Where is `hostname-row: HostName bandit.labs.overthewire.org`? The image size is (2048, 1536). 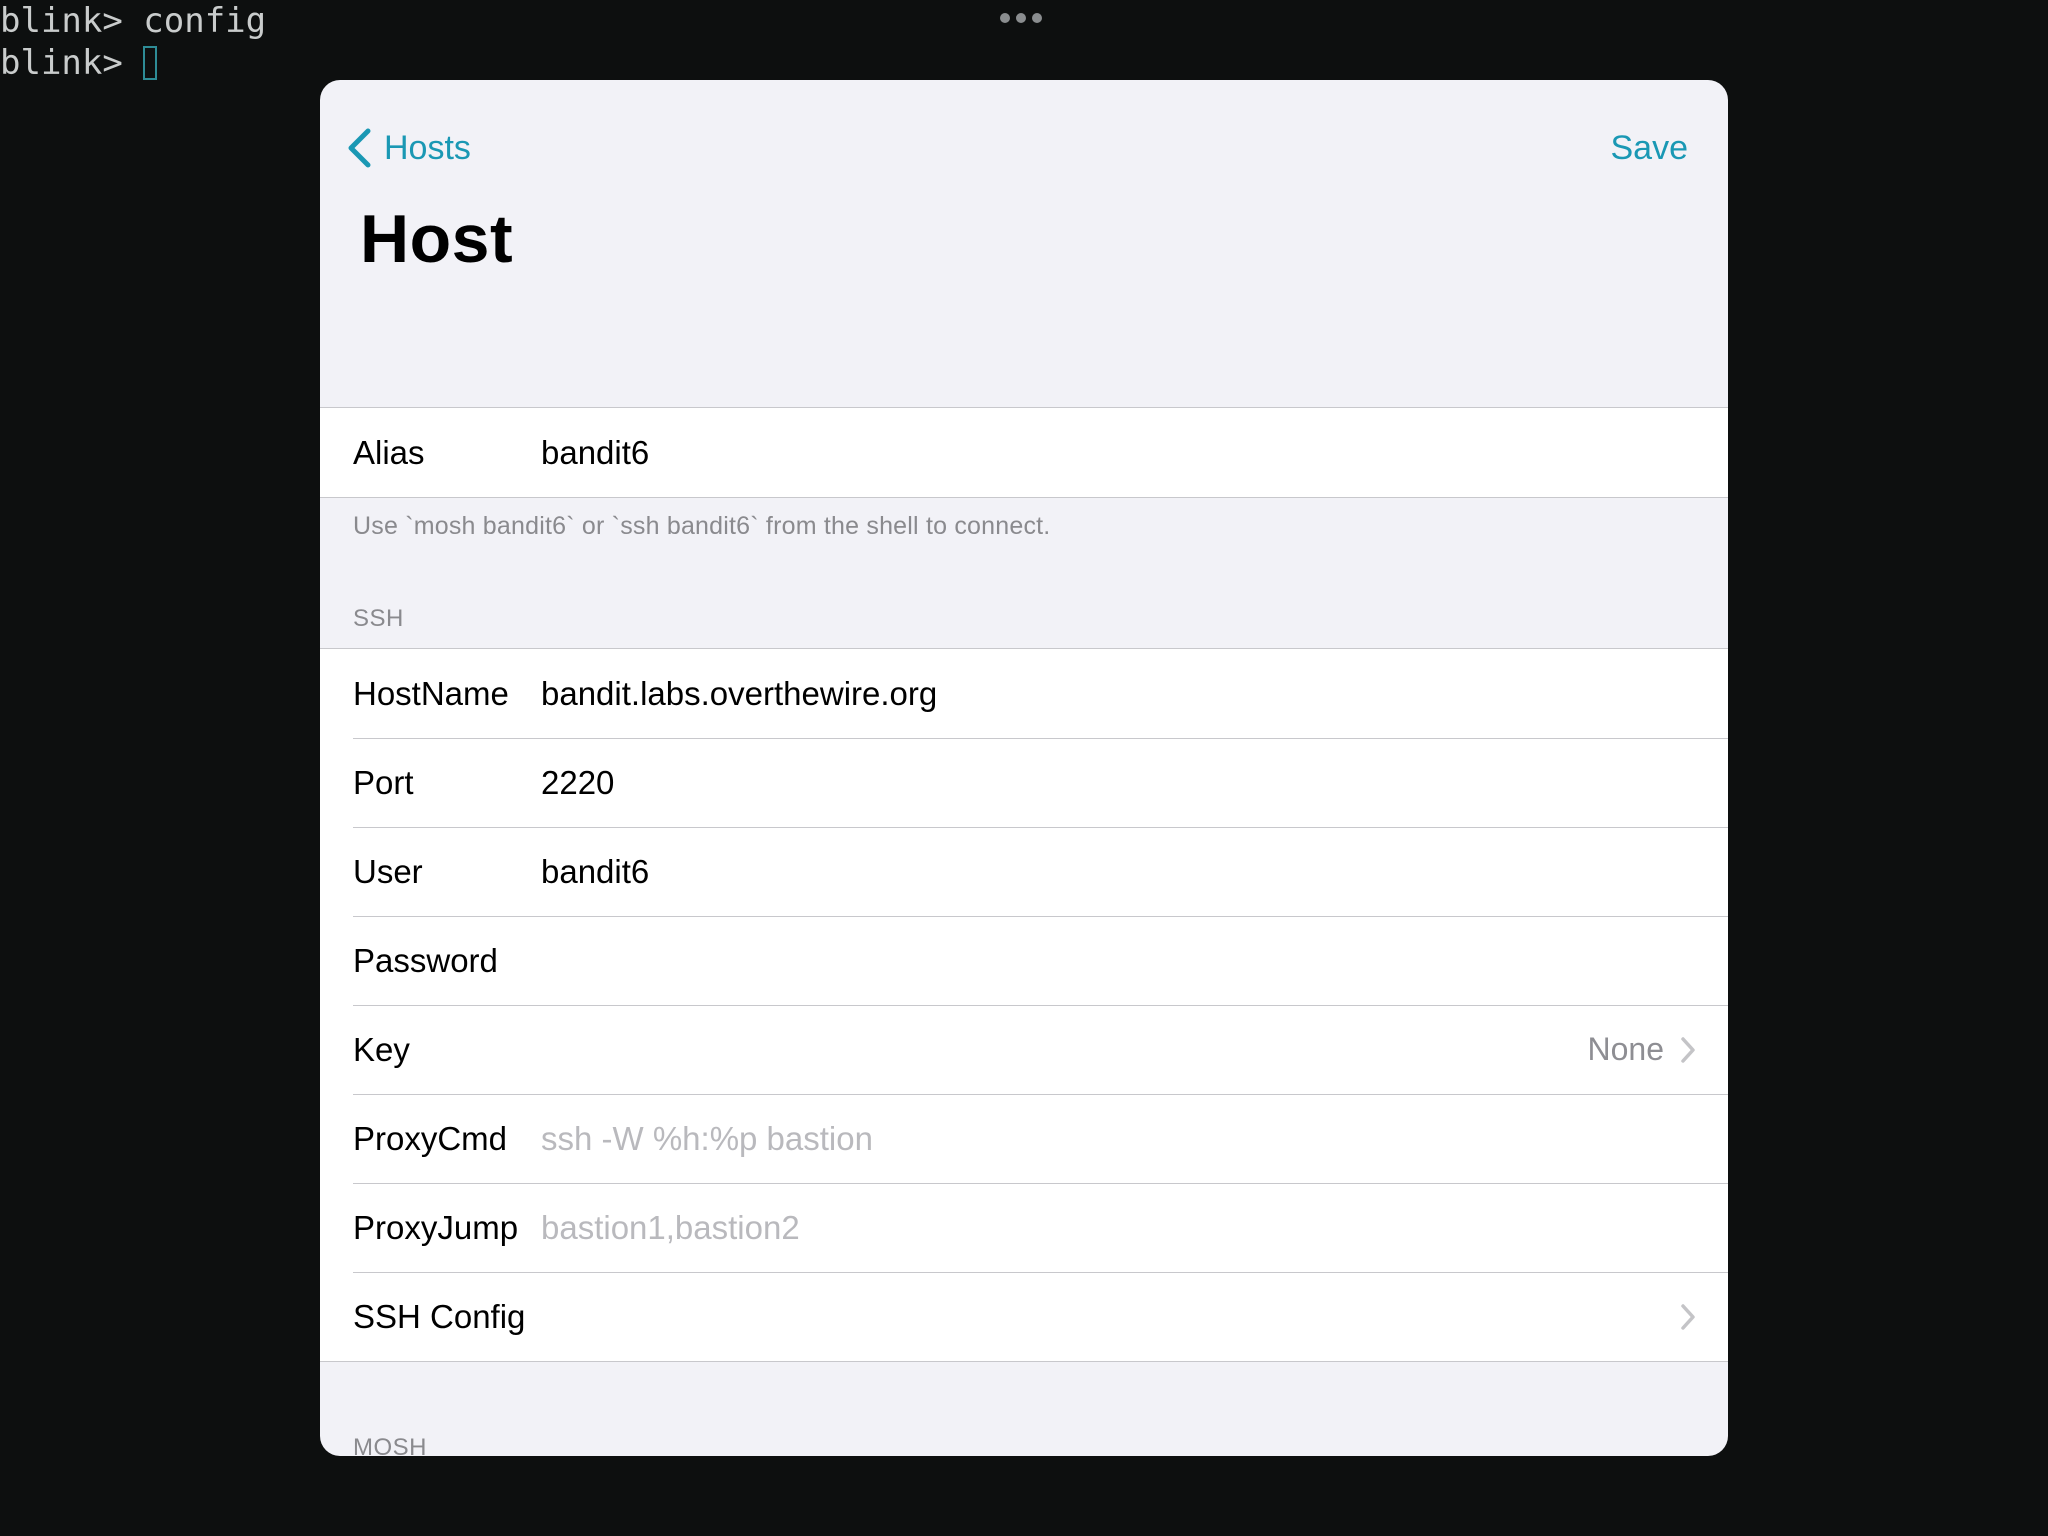 hostname-row: HostName bandit.labs.overthewire.org is located at coordinates (1024, 693).